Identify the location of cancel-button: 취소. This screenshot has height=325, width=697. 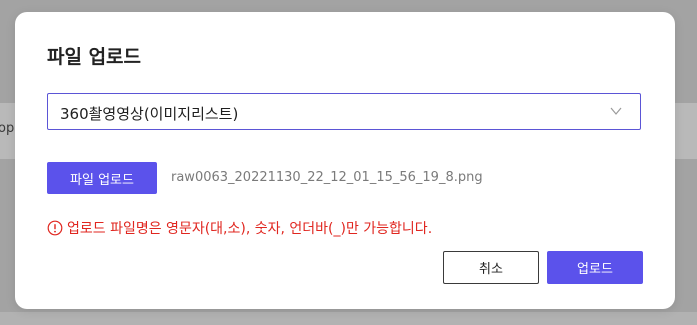
(491, 267).